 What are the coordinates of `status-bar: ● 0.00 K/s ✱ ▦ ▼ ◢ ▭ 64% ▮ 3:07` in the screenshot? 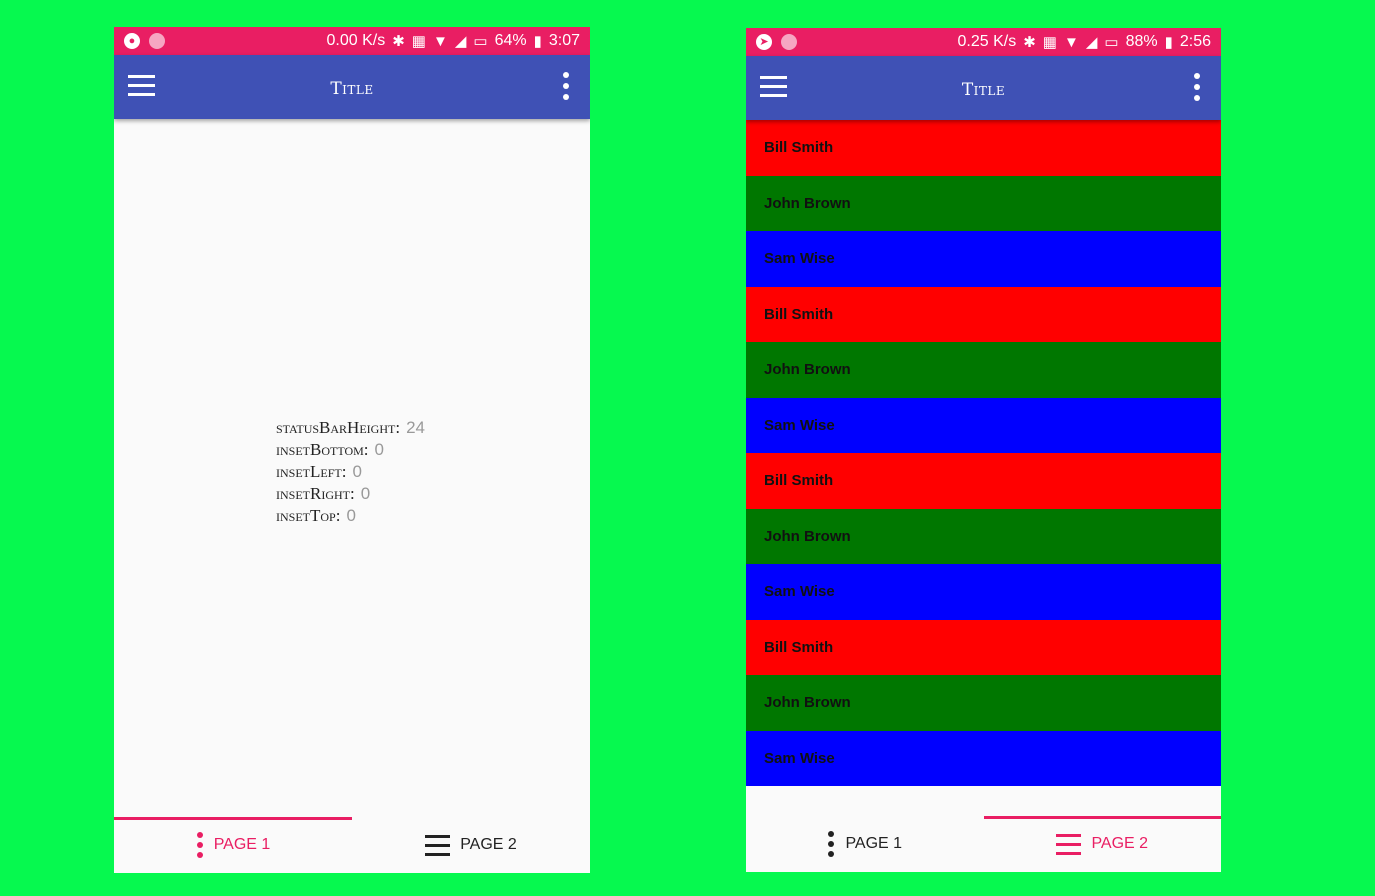 It's located at (352, 41).